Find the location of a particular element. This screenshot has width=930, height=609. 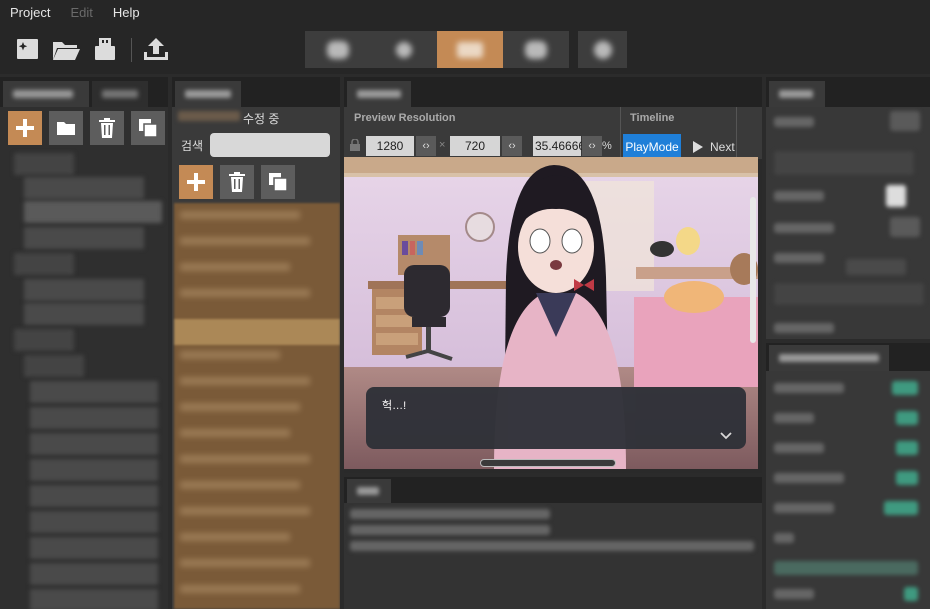

add-folder-button is located at coordinates (66, 128).